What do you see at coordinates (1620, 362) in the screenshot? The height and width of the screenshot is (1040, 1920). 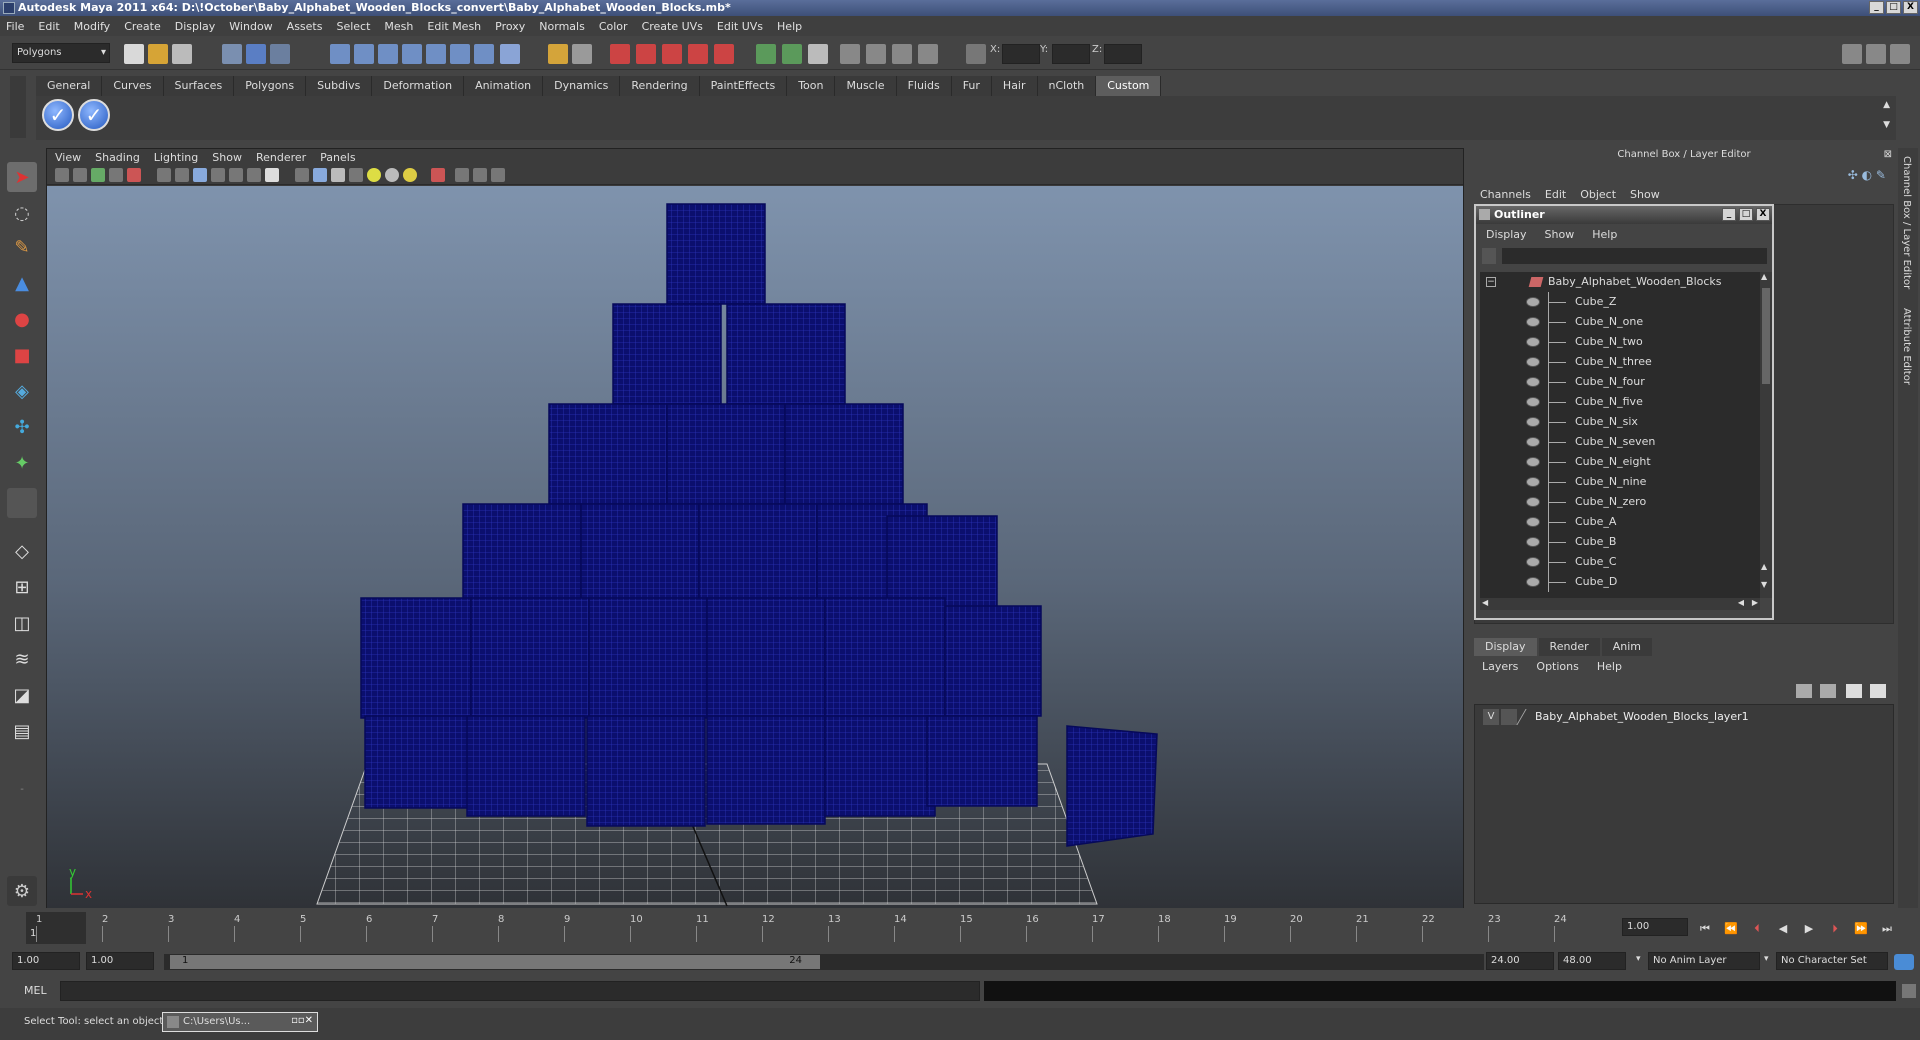 I see `outliner-item: Cube_N_three` at bounding box center [1620, 362].